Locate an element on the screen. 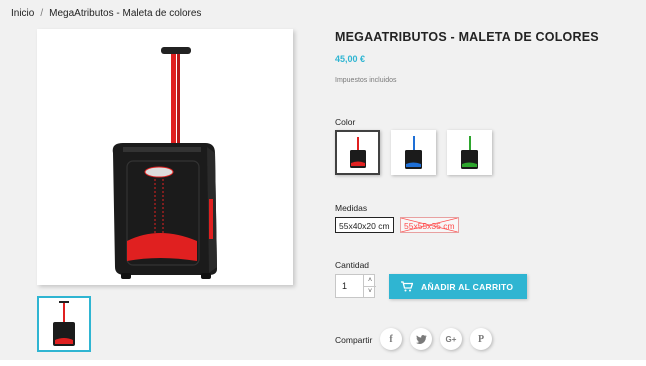  size-label: Medidas is located at coordinates (351, 208).